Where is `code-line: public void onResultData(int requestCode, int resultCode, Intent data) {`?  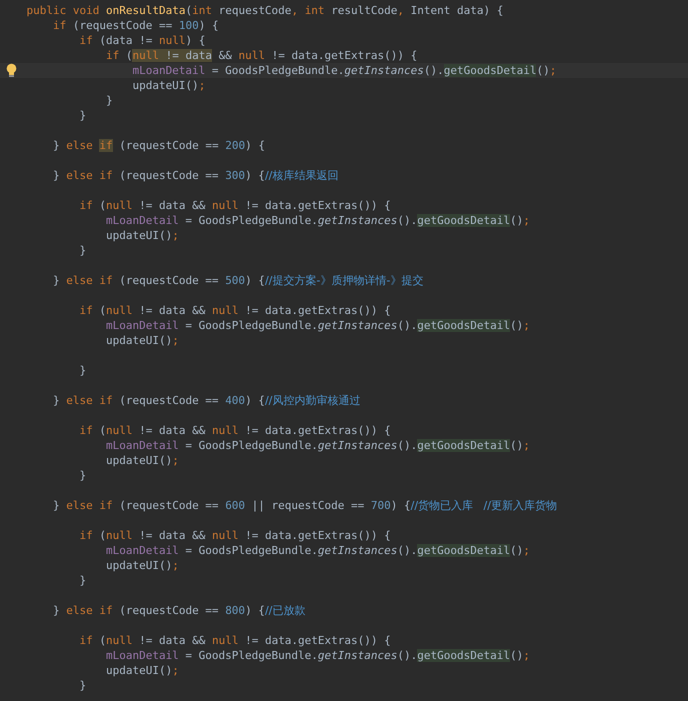
code-line: public void onResultData(int requestCode, int resultCode, Intent data) { is located at coordinates (264, 10).